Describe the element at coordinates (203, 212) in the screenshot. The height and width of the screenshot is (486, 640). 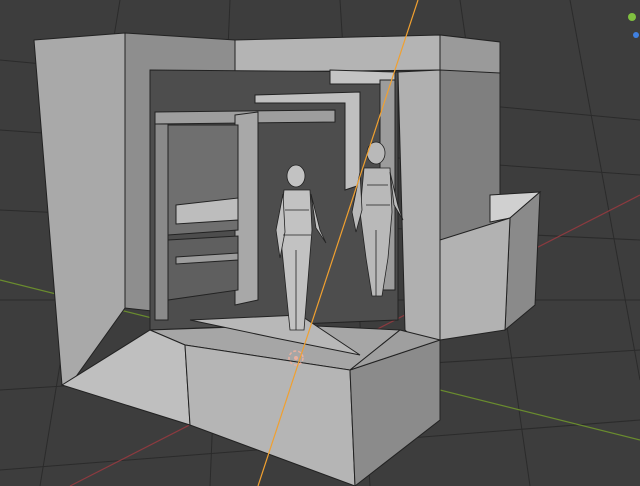
I see `window-panel` at that location.